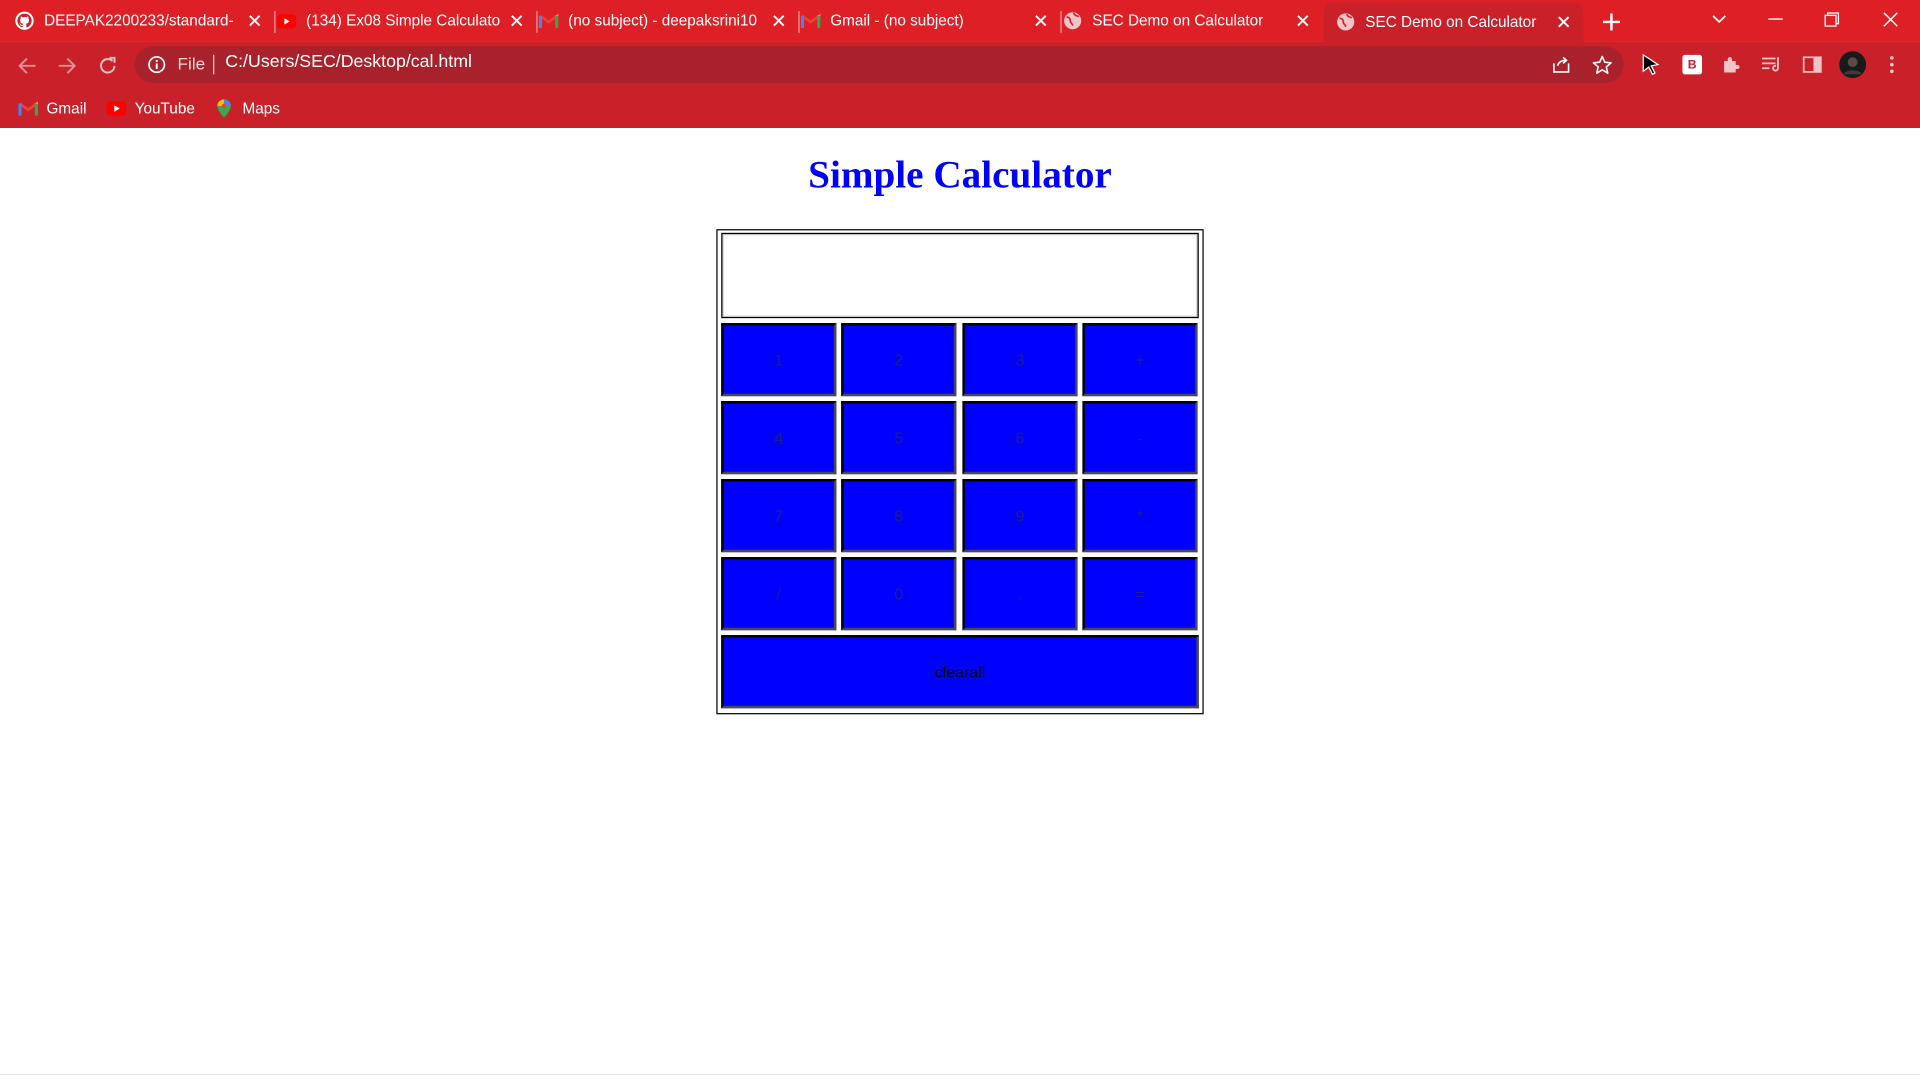 This screenshot has width=1920, height=1080. Describe the element at coordinates (1812, 64) in the screenshot. I see `side-panel-icon` at that location.